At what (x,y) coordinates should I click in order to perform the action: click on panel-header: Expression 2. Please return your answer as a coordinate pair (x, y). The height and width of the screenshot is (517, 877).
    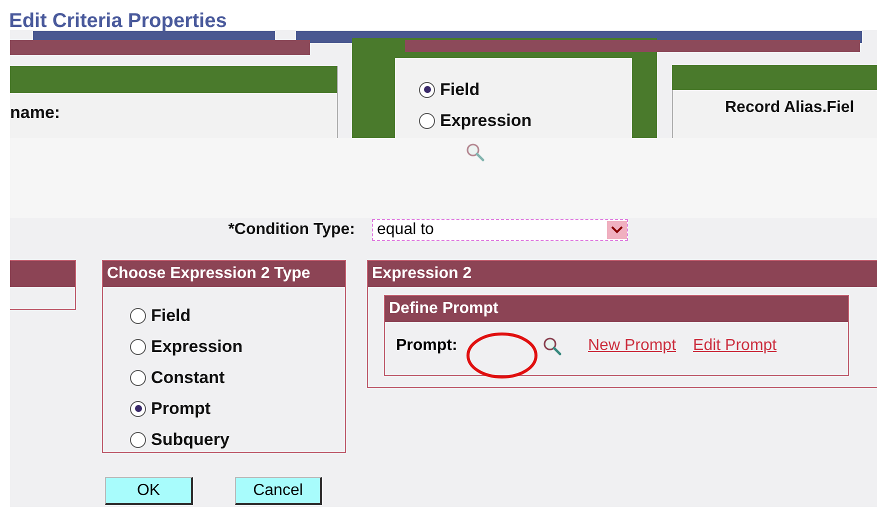
    Looking at the image, I should click on (622, 274).